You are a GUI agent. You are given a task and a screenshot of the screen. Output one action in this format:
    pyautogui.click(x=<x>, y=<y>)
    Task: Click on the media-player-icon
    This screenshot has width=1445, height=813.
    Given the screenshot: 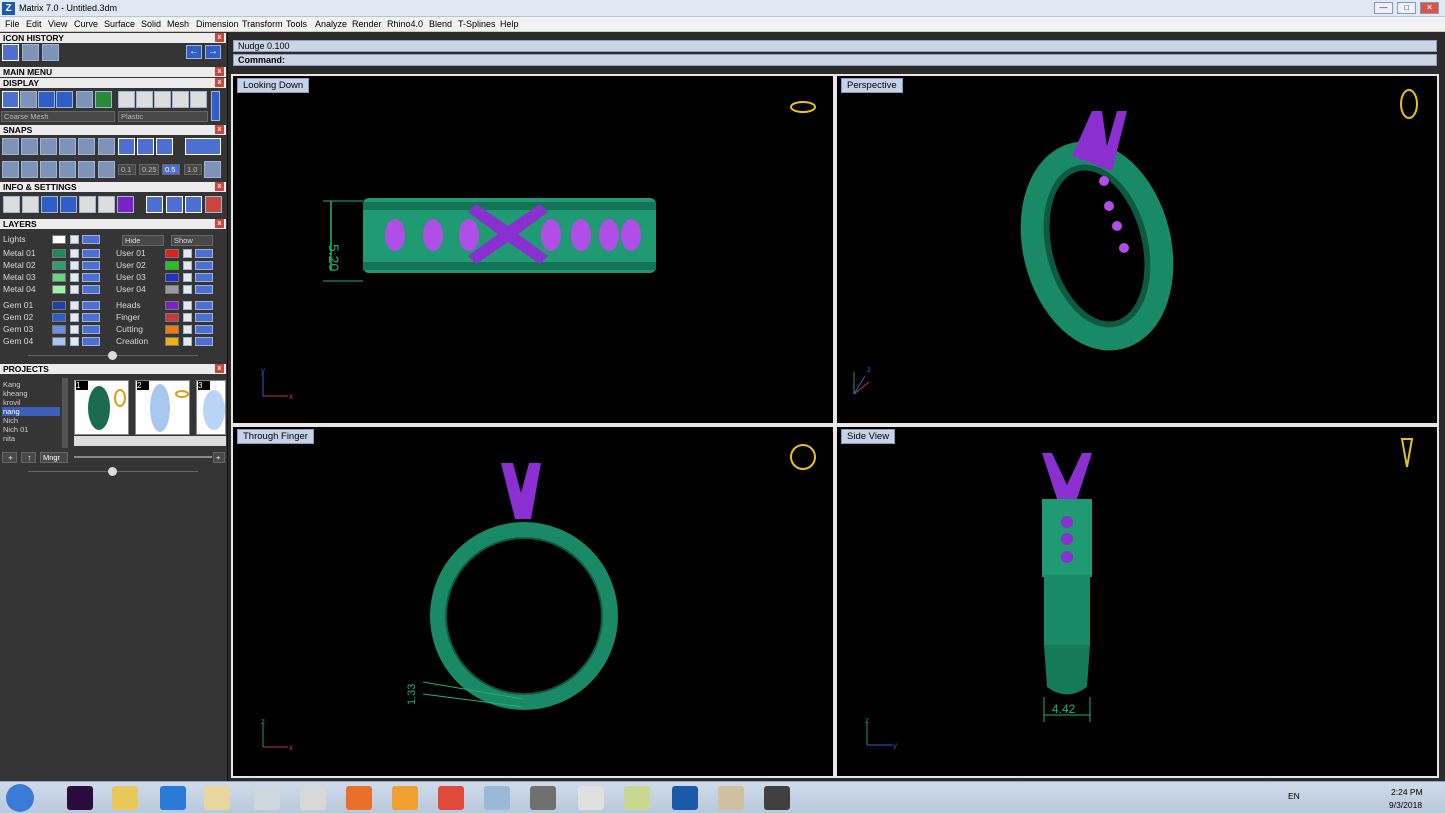 What is the action you would take?
    pyautogui.click(x=405, y=798)
    